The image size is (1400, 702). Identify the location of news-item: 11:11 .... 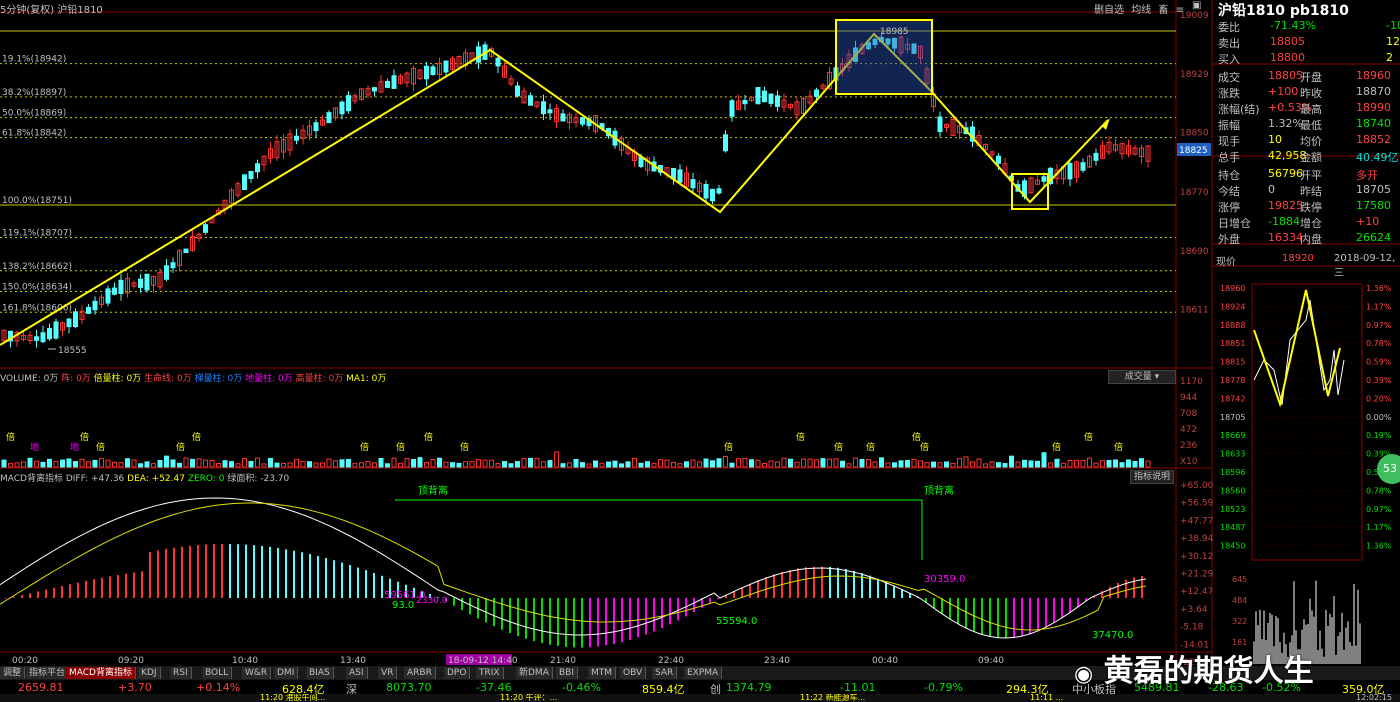
(1046, 698).